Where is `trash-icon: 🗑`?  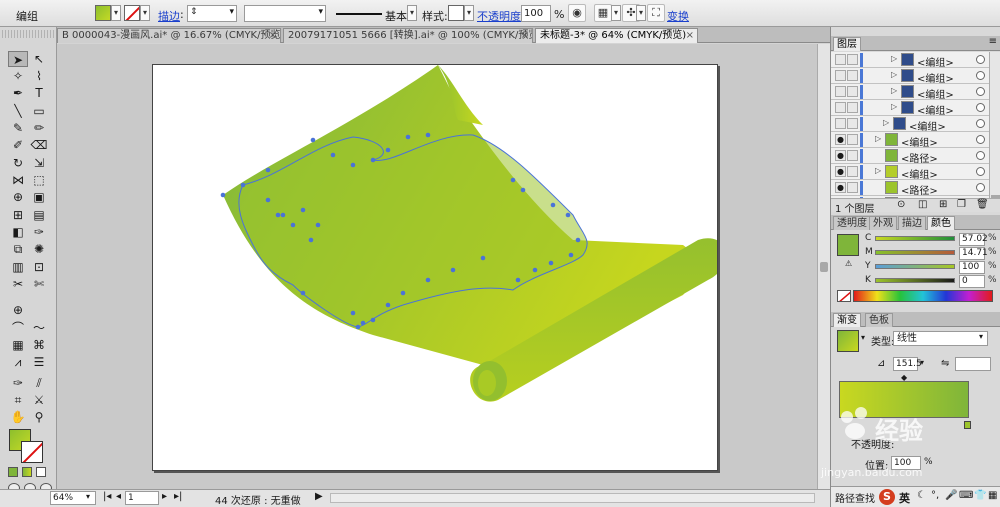 trash-icon: 🗑 is located at coordinates (982, 204).